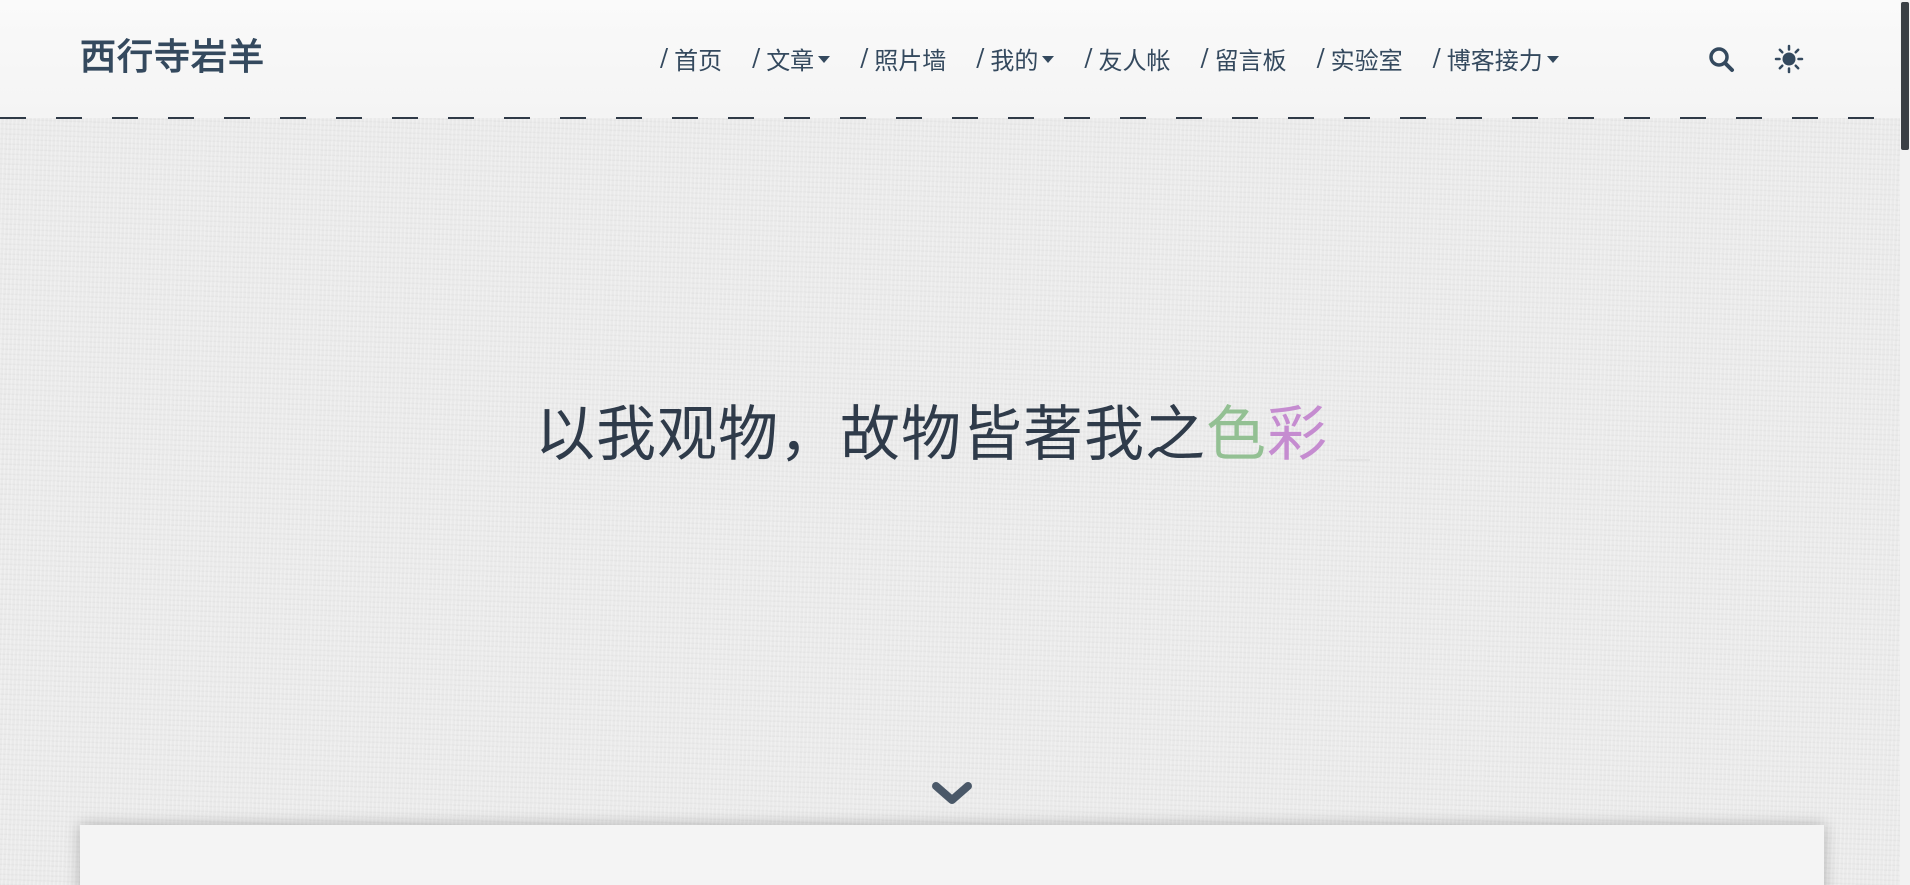 This screenshot has width=1910, height=885. I want to click on content-card, so click(952, 855).